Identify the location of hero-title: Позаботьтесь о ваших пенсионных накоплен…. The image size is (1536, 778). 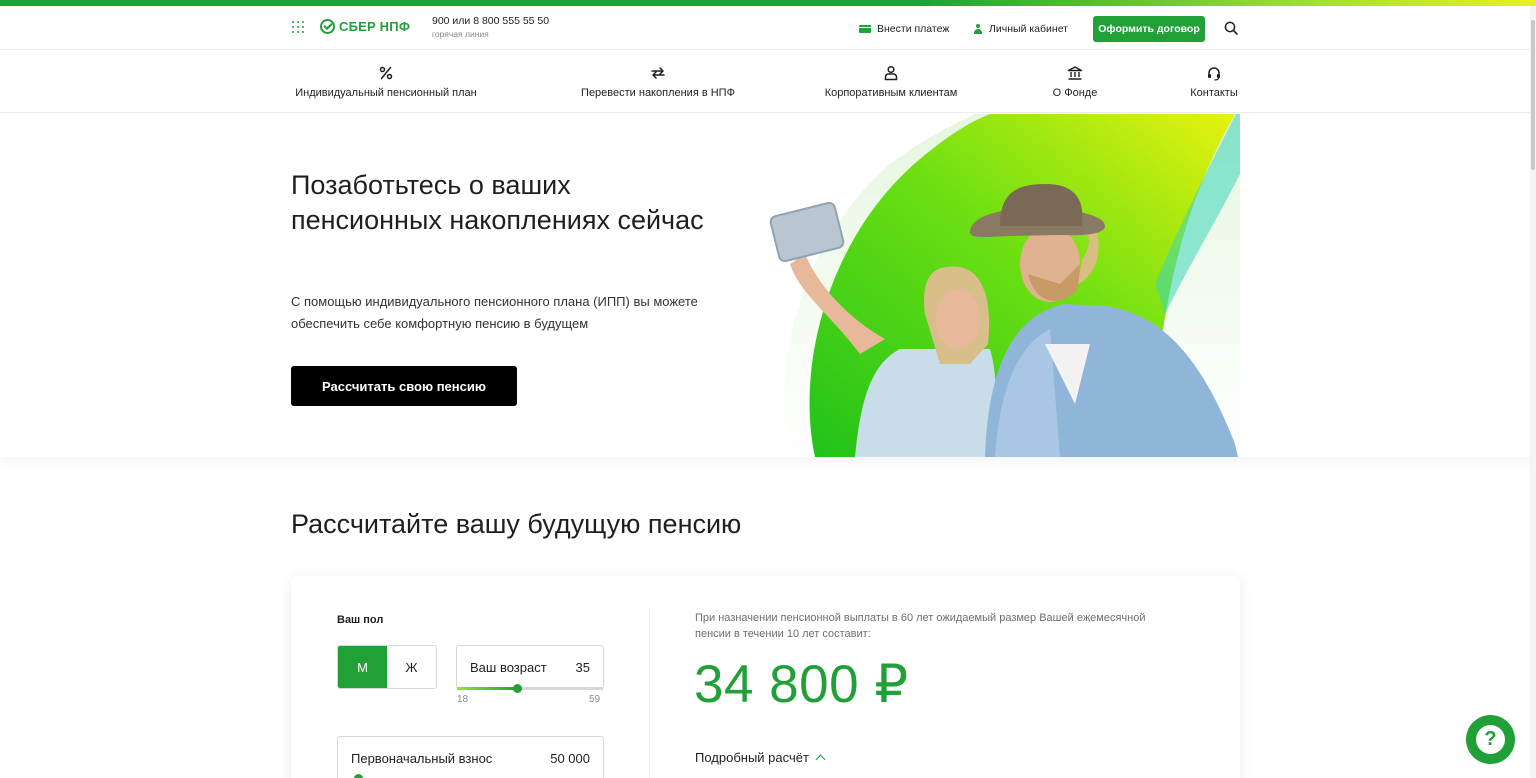
(497, 202).